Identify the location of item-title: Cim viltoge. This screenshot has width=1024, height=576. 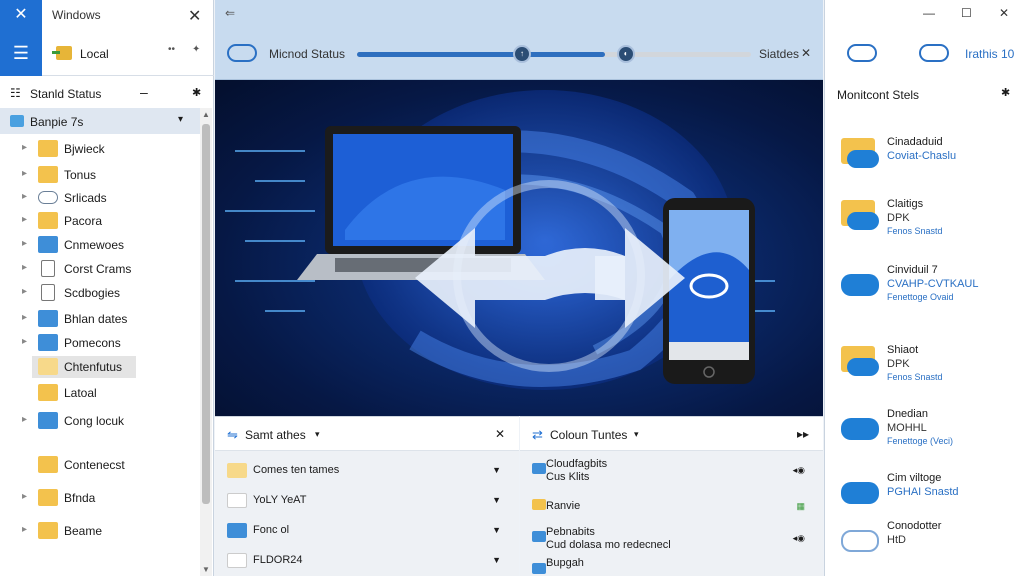
(914, 478).